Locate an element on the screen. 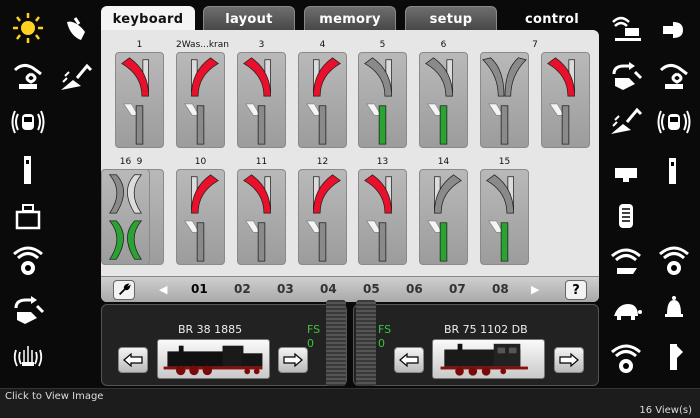 The width and height of the screenshot is (700, 418). page-number-08: 08 is located at coordinates (500, 289).